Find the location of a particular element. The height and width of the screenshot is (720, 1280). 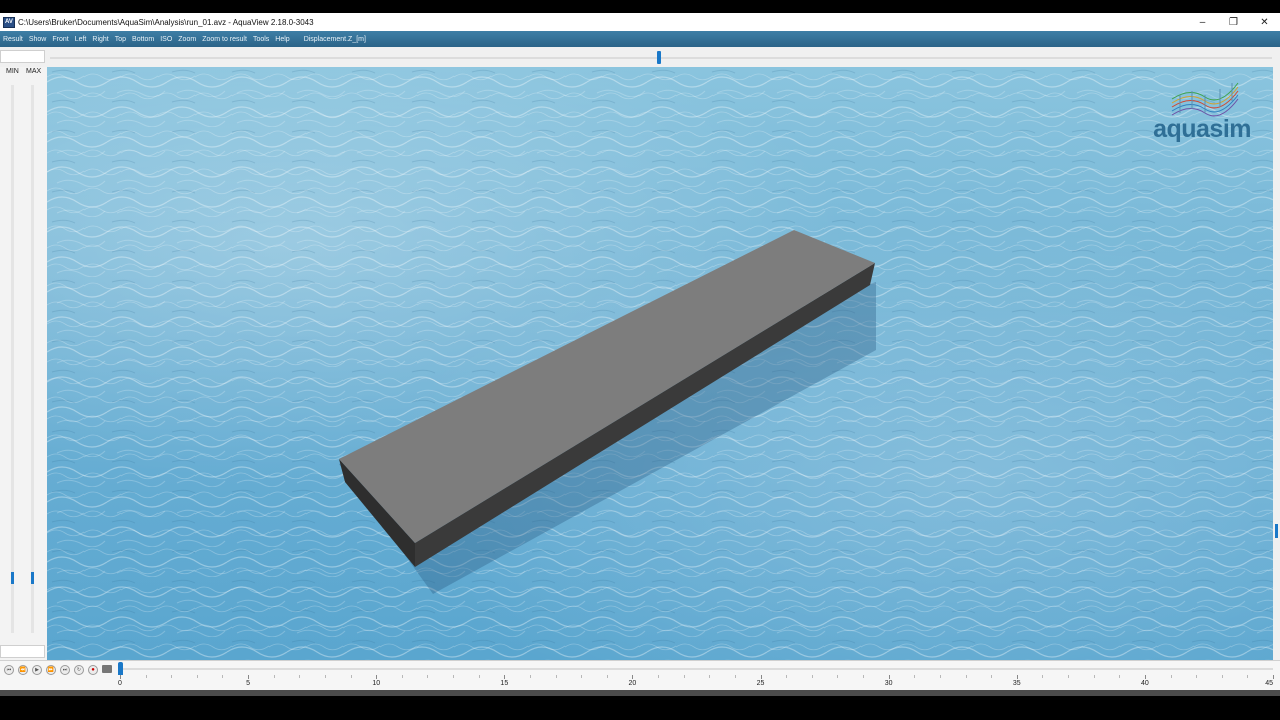

timeline-tick-label: 20 is located at coordinates (632, 683).